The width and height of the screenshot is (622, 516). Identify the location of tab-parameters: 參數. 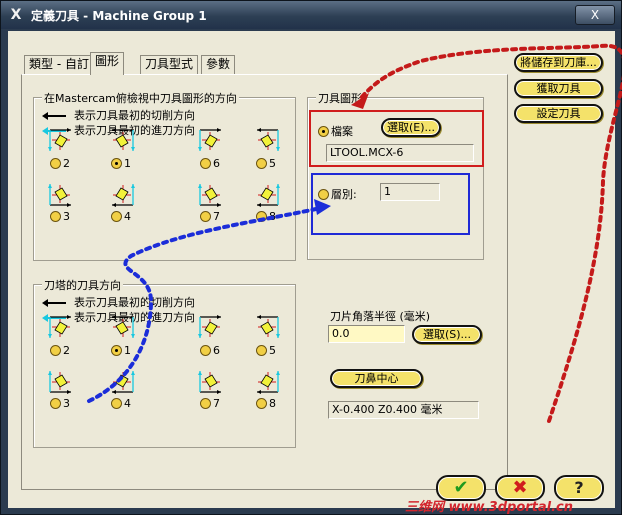
(218, 64).